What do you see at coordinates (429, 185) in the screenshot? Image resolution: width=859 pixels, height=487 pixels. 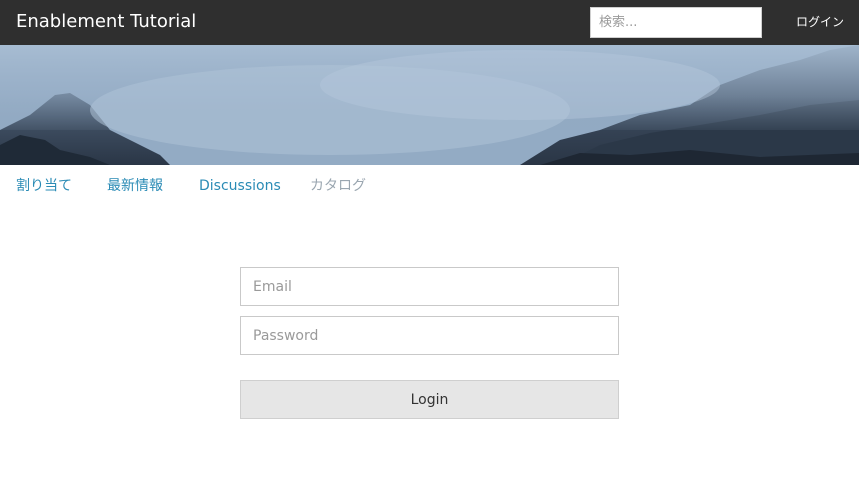 I see `main-nav: 割り当て 最新情報 Discussions カタログ` at bounding box center [429, 185].